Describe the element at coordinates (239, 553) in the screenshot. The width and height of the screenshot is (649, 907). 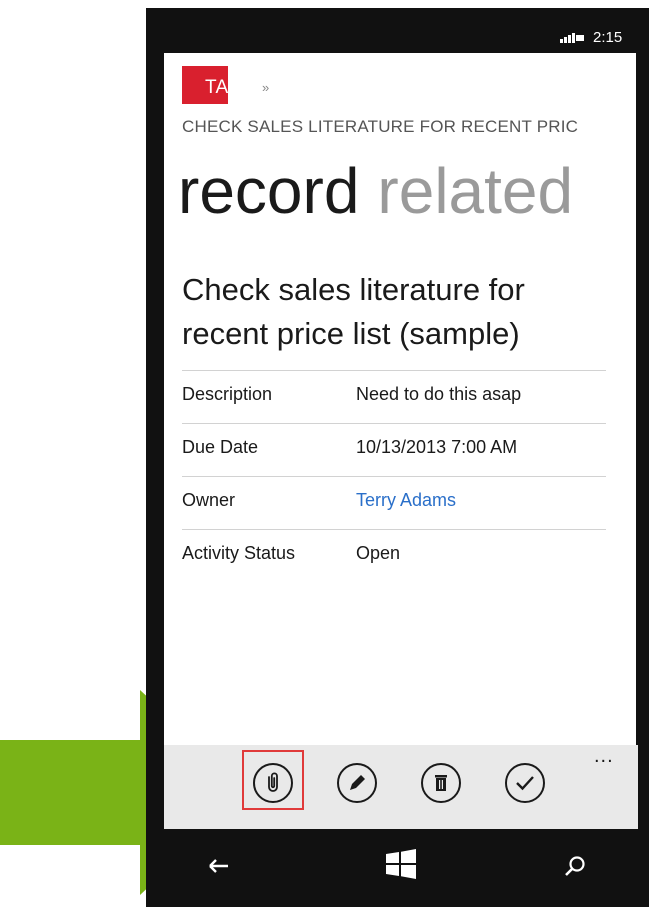
I see `field-label: Activity Status` at that location.